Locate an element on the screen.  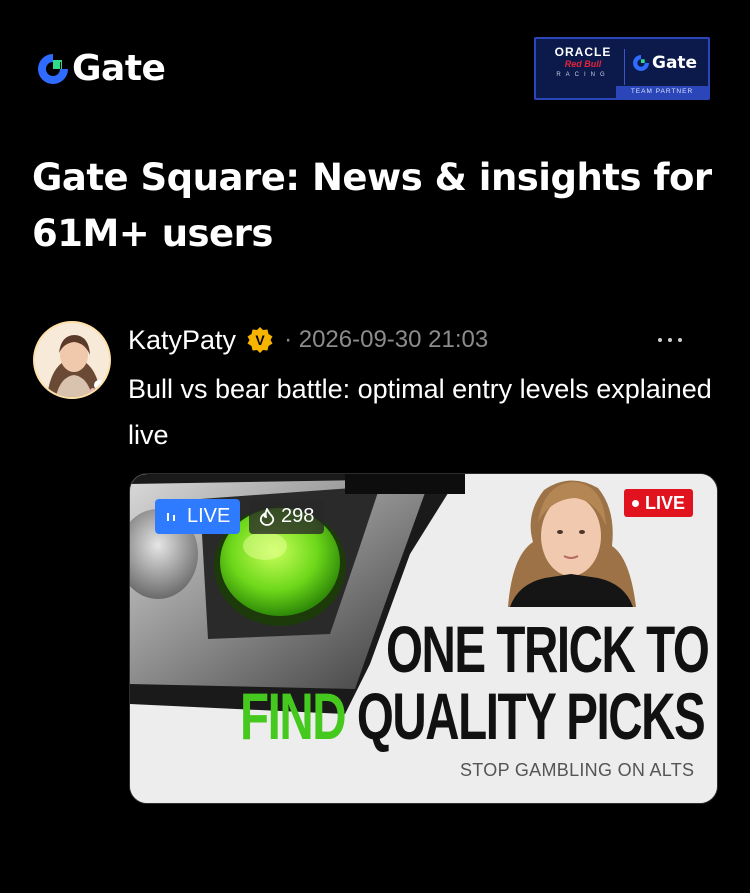
badge-gate-logo: Gate is located at coordinates (664, 63).